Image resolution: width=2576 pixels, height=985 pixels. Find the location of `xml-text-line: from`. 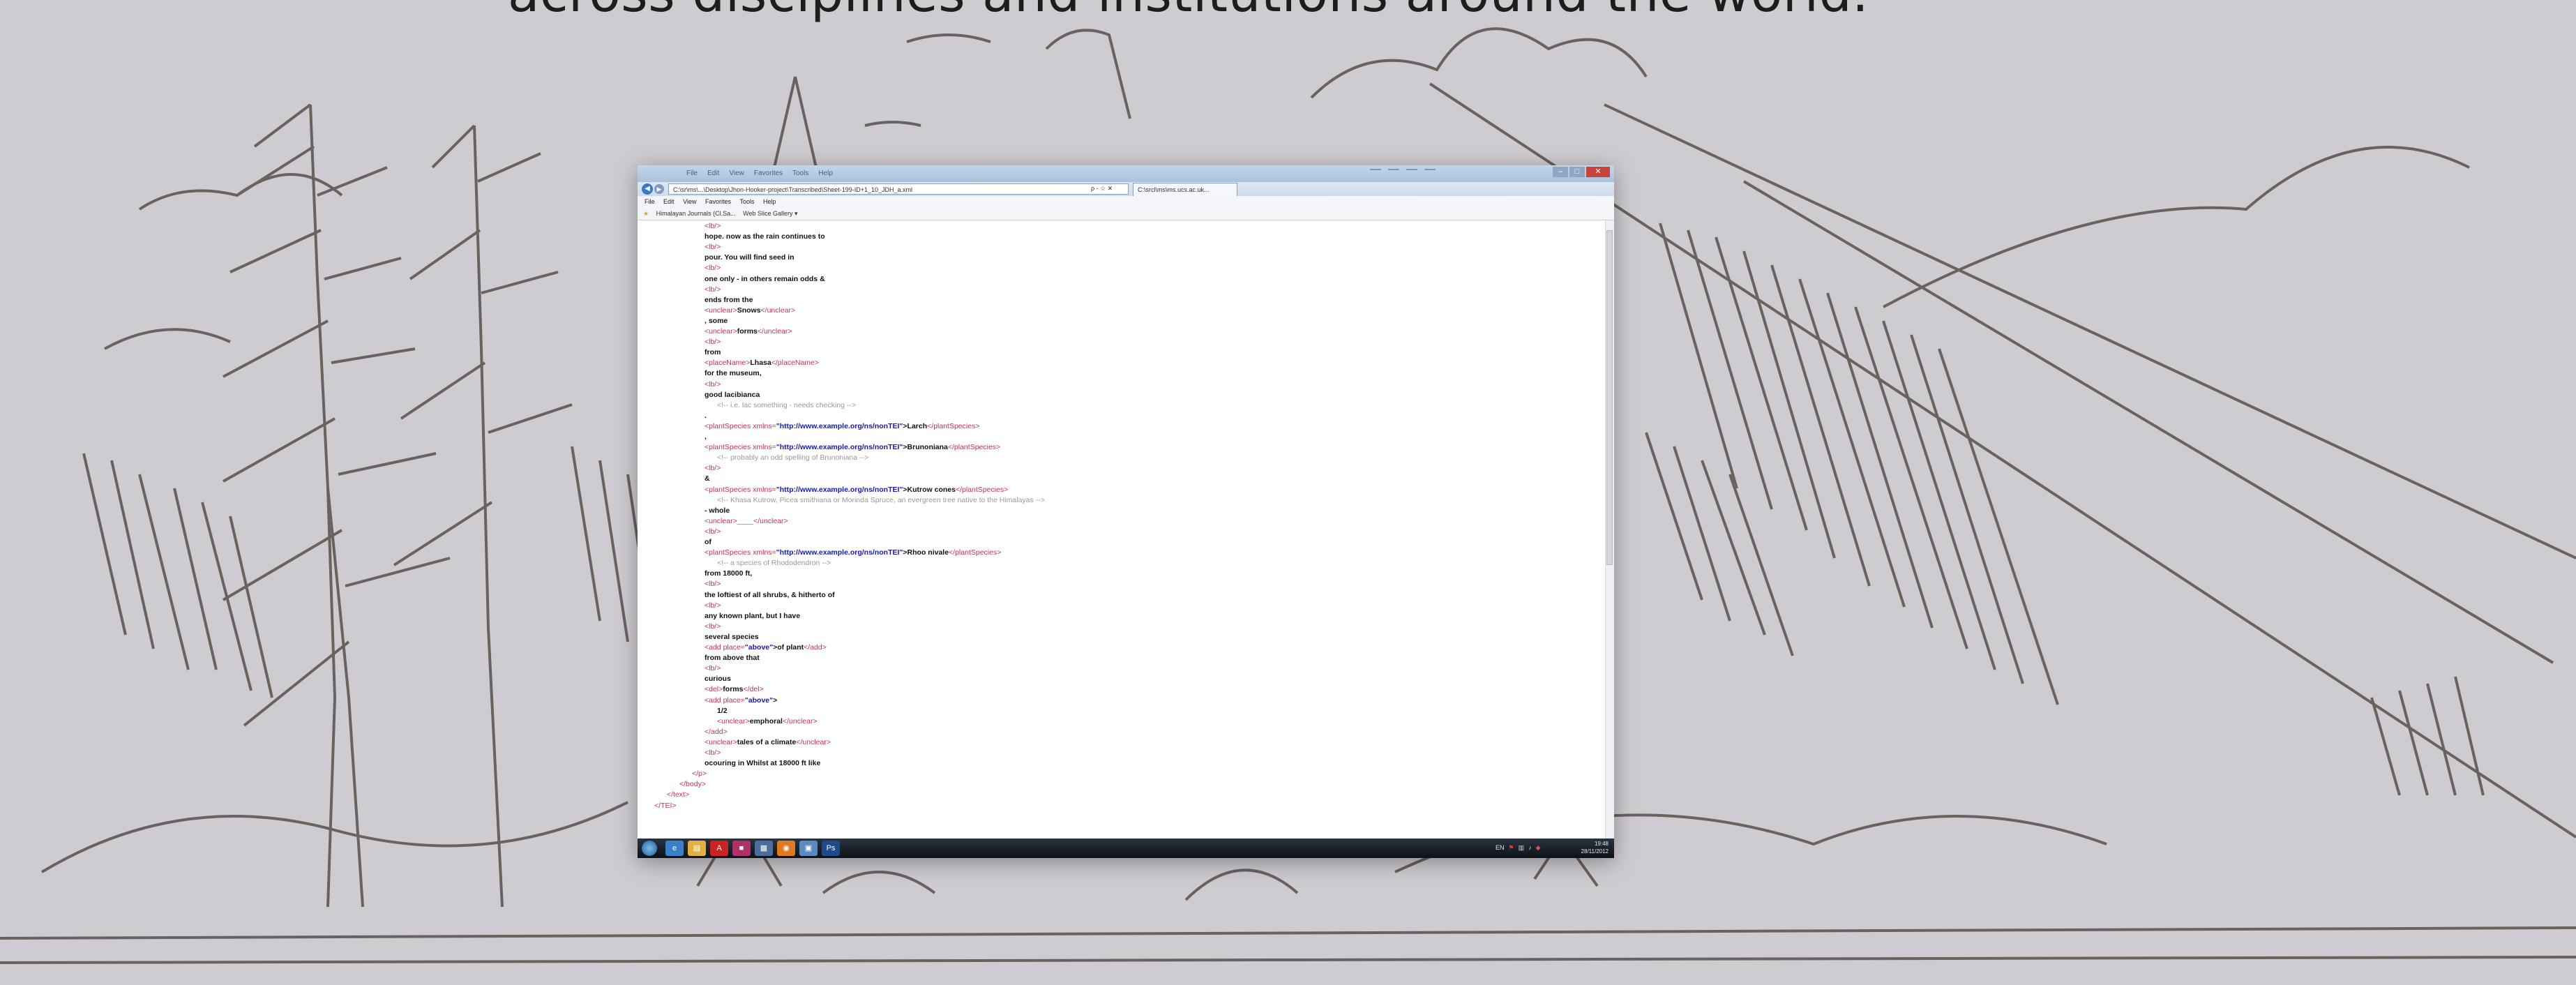

xml-text-line: from is located at coordinates (713, 352).